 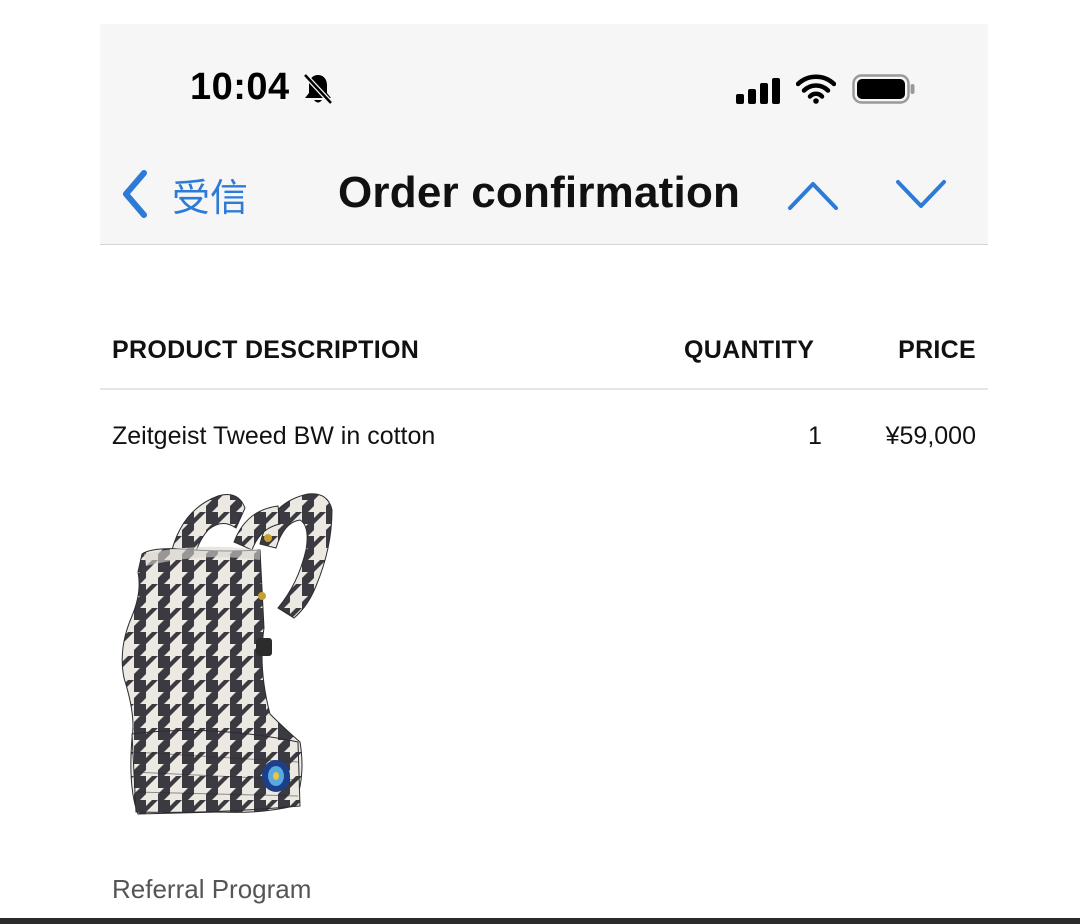 What do you see at coordinates (135, 194) in the screenshot?
I see `chevron-left-icon` at bounding box center [135, 194].